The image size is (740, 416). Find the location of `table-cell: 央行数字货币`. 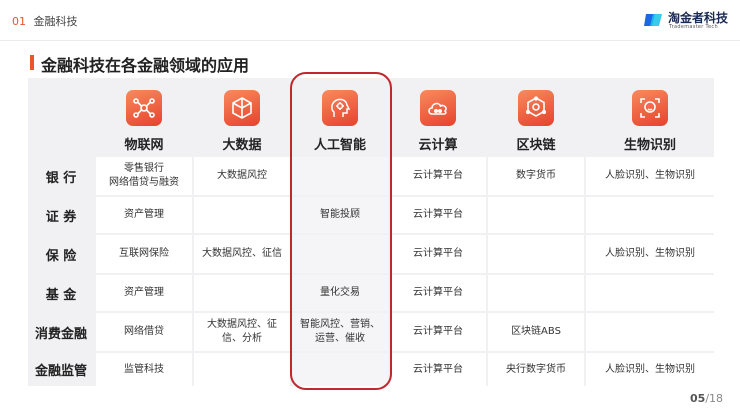

table-cell: 央行数字货币 is located at coordinates (536, 369).